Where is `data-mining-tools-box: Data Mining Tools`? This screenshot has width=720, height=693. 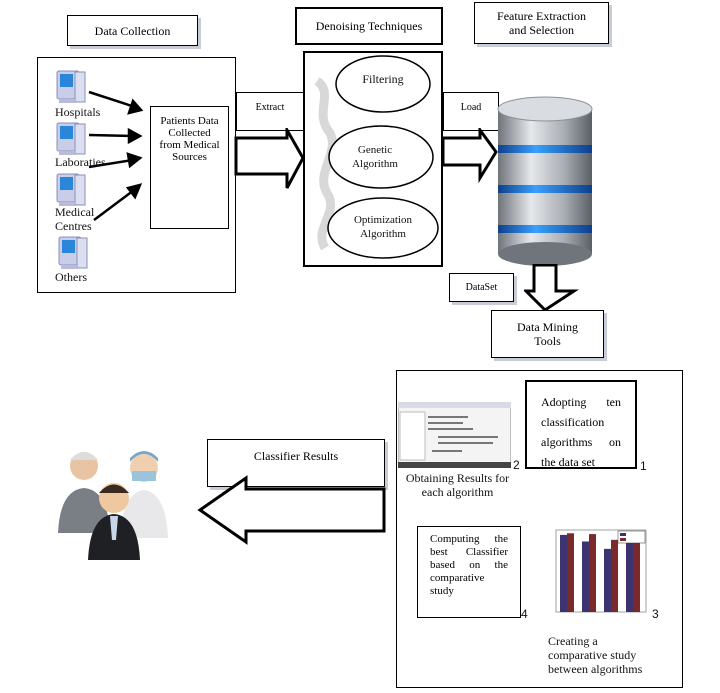
data-mining-tools-box: Data Mining Tools is located at coordinates (547, 334).